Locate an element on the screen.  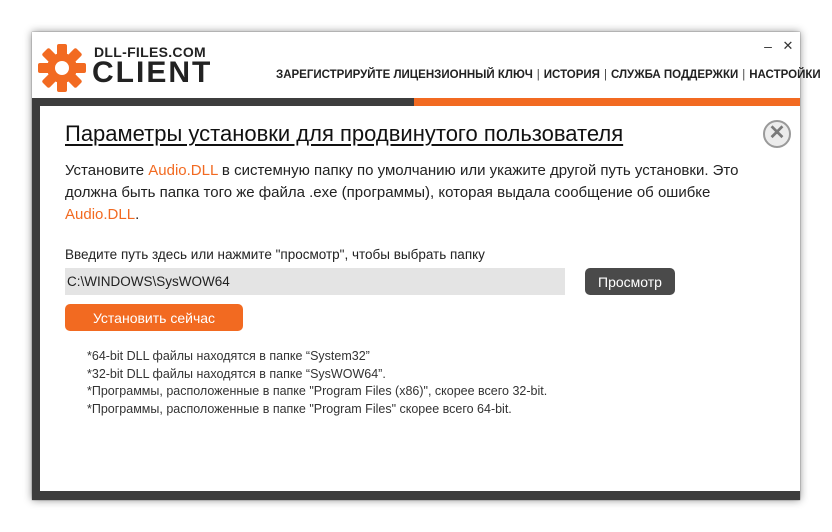
window-close-button: ✕ is located at coordinates (788, 46).